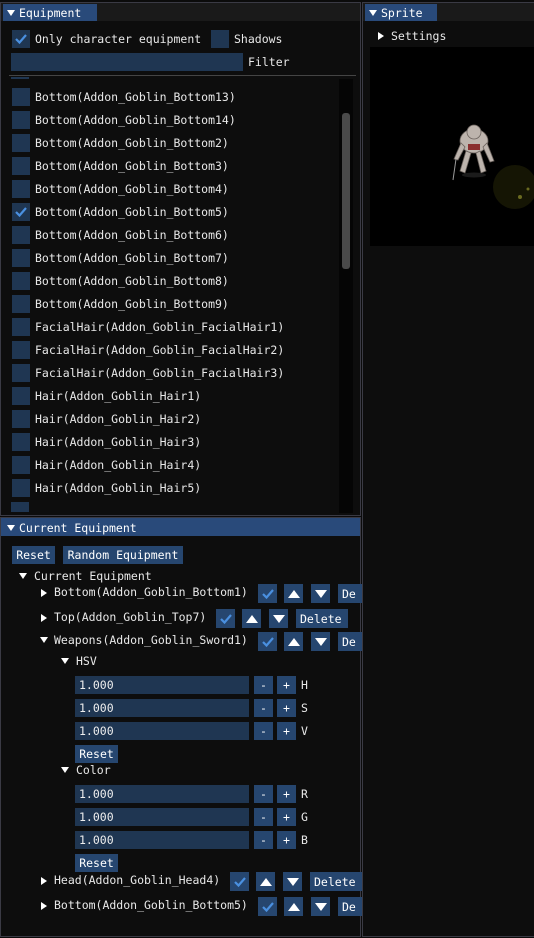  I want to click on list-item: FacialHair(Addon_Goblin_FacialHair1), so click(169, 327).